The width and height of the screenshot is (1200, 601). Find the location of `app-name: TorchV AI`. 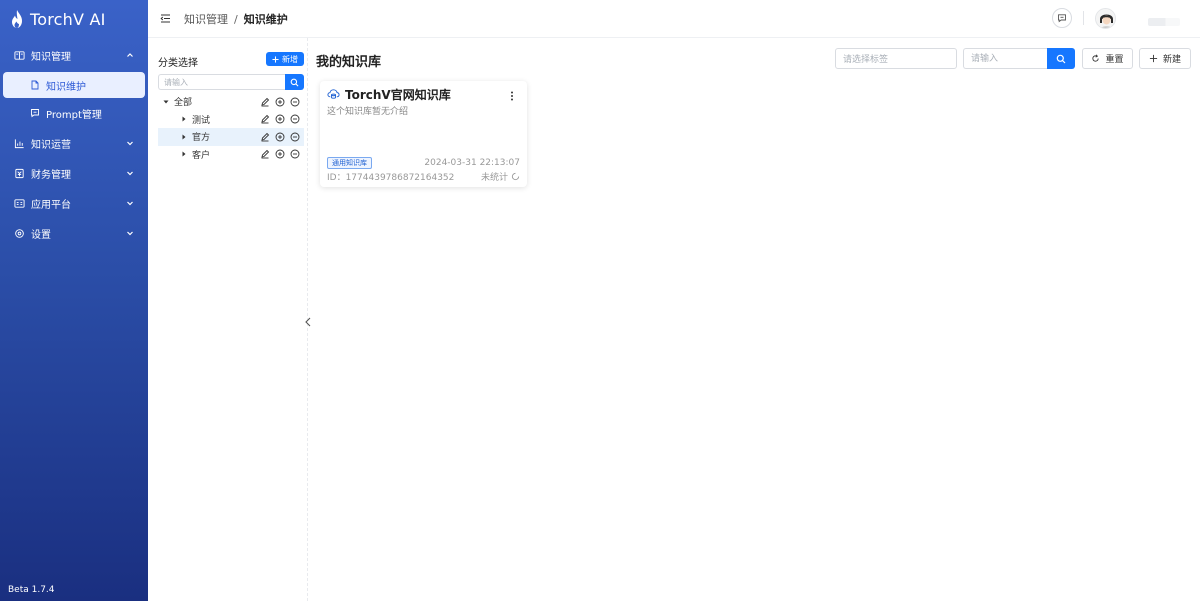

app-name: TorchV AI is located at coordinates (68, 19).